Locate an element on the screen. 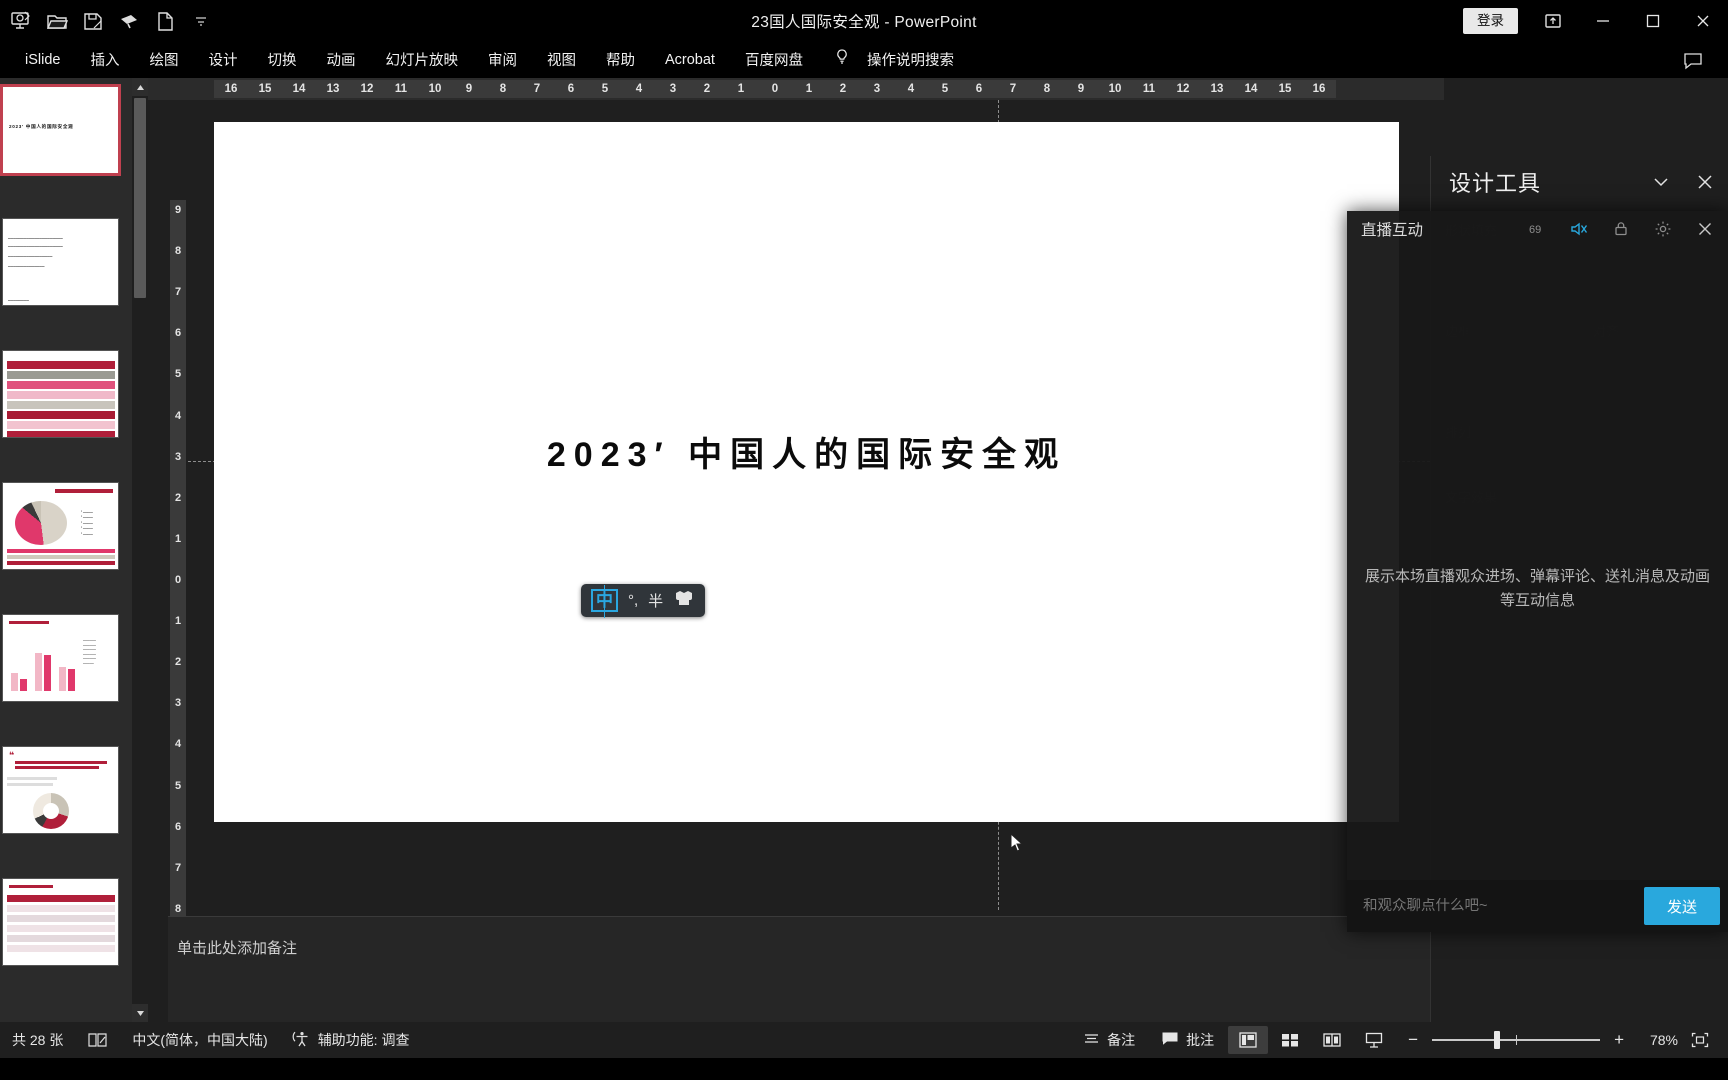 This screenshot has width=1728, height=1080. ime-language-mode: 中 is located at coordinates (604, 601).